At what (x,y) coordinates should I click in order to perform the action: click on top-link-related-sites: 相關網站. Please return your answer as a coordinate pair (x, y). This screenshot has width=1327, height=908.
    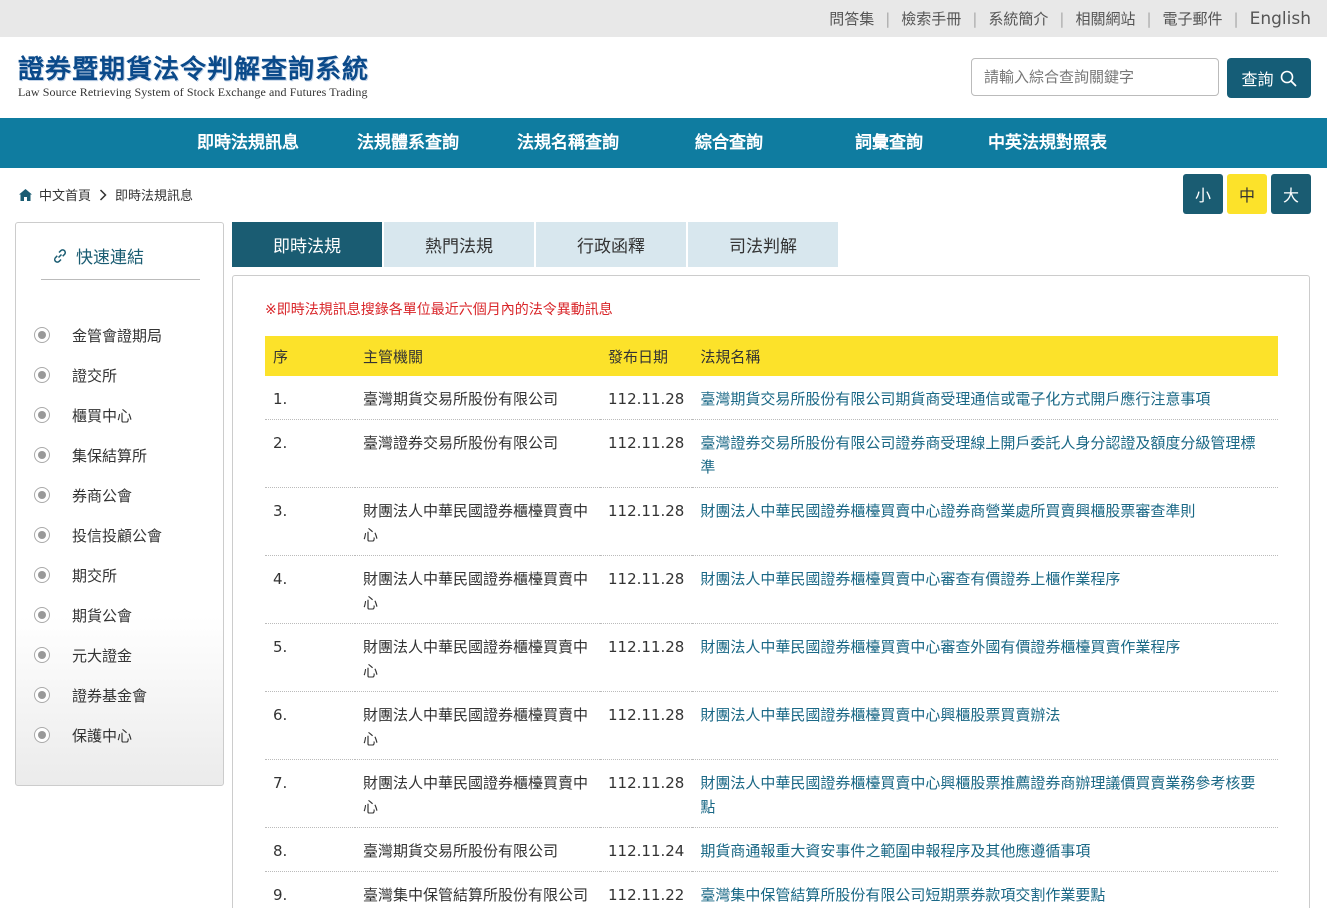
    Looking at the image, I should click on (1105, 18).